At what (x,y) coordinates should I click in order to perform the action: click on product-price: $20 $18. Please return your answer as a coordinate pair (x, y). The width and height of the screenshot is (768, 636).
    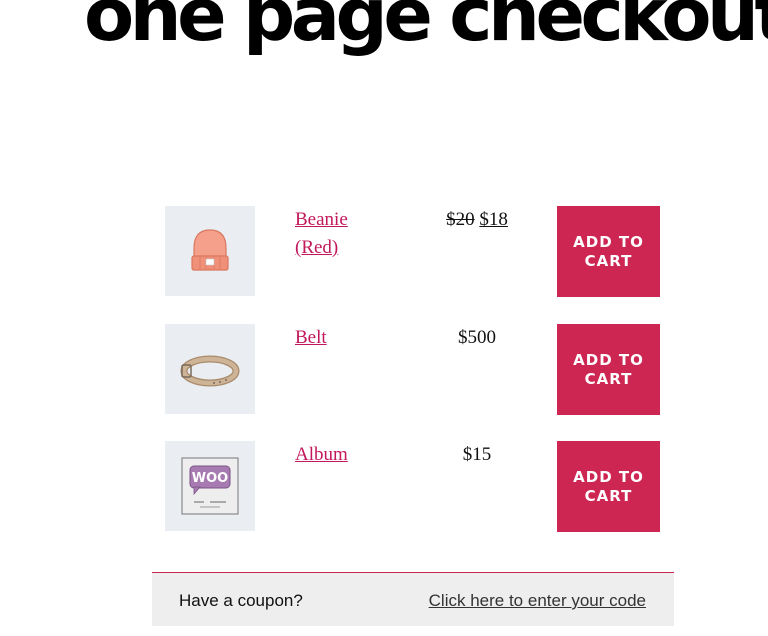
    Looking at the image, I should click on (477, 220).